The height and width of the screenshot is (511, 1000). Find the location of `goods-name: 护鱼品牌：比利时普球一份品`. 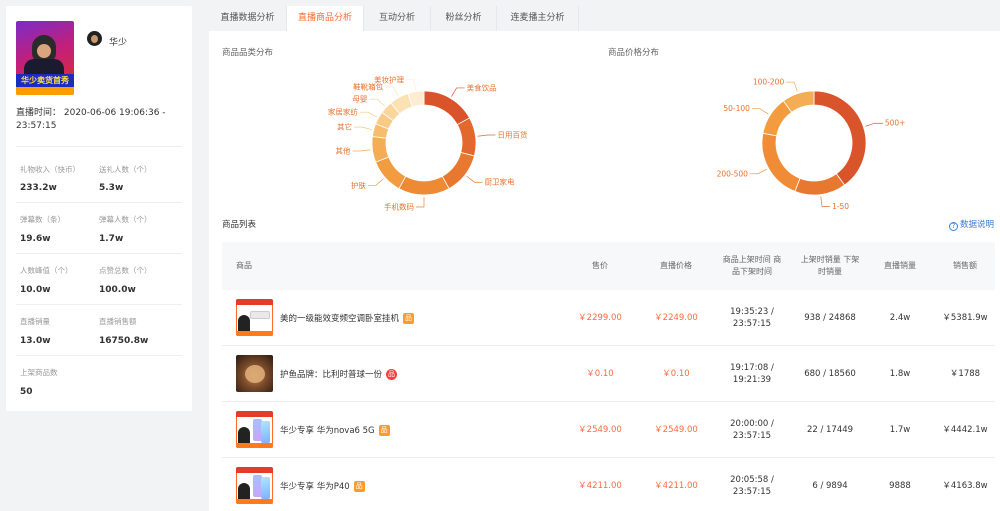

goods-name: 护鱼品牌：比利时普球一份品 is located at coordinates (339, 374).